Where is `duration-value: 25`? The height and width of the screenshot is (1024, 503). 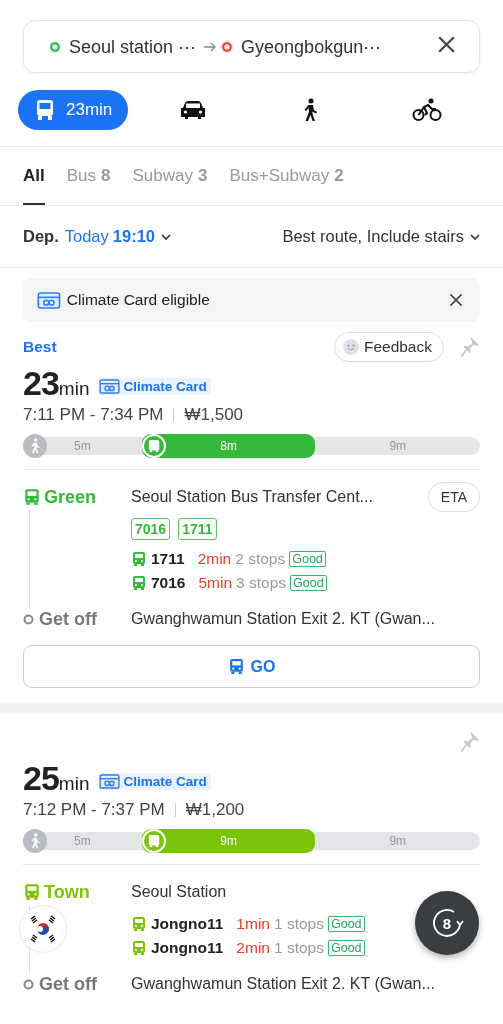
duration-value: 25 is located at coordinates (41, 778).